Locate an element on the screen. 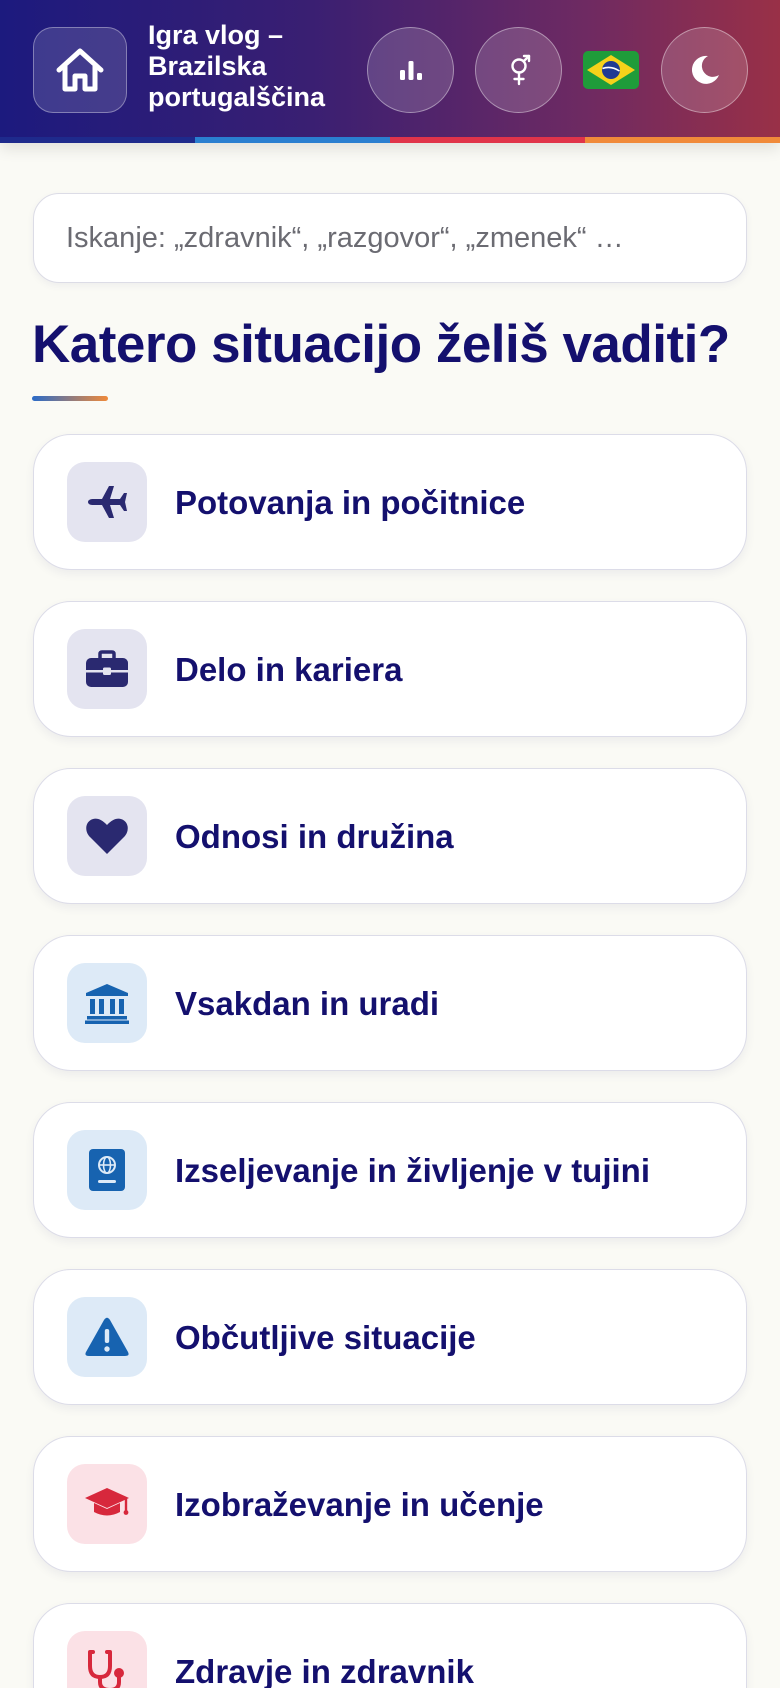 Image resolution: width=780 pixels, height=1688 pixels. category-label: Zdravje in zdravnik is located at coordinates (324, 1670).